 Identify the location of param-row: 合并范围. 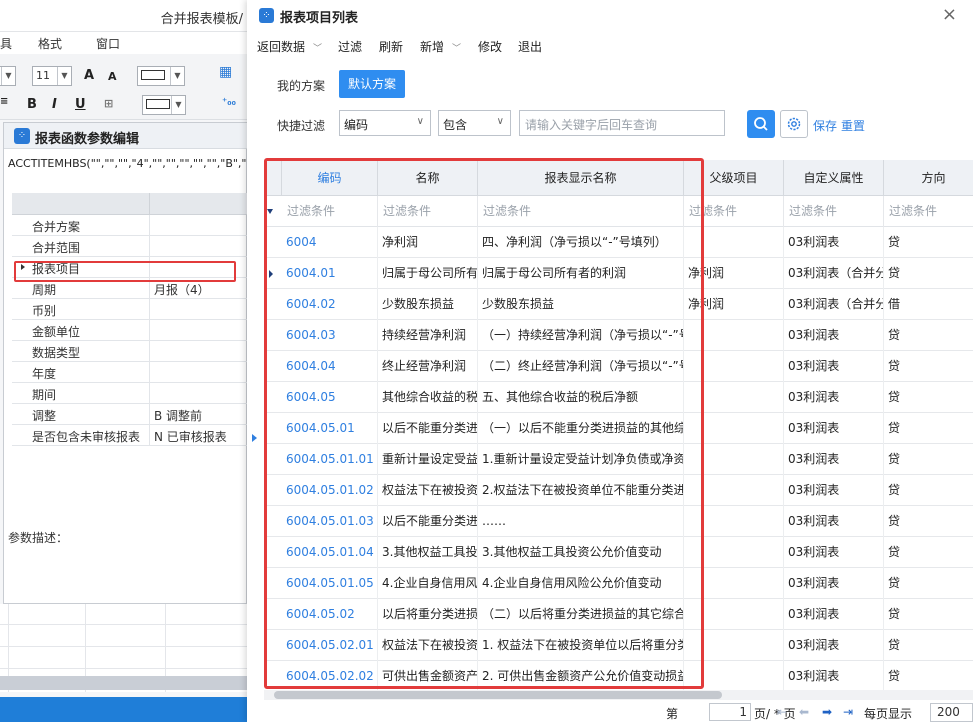
(129, 246).